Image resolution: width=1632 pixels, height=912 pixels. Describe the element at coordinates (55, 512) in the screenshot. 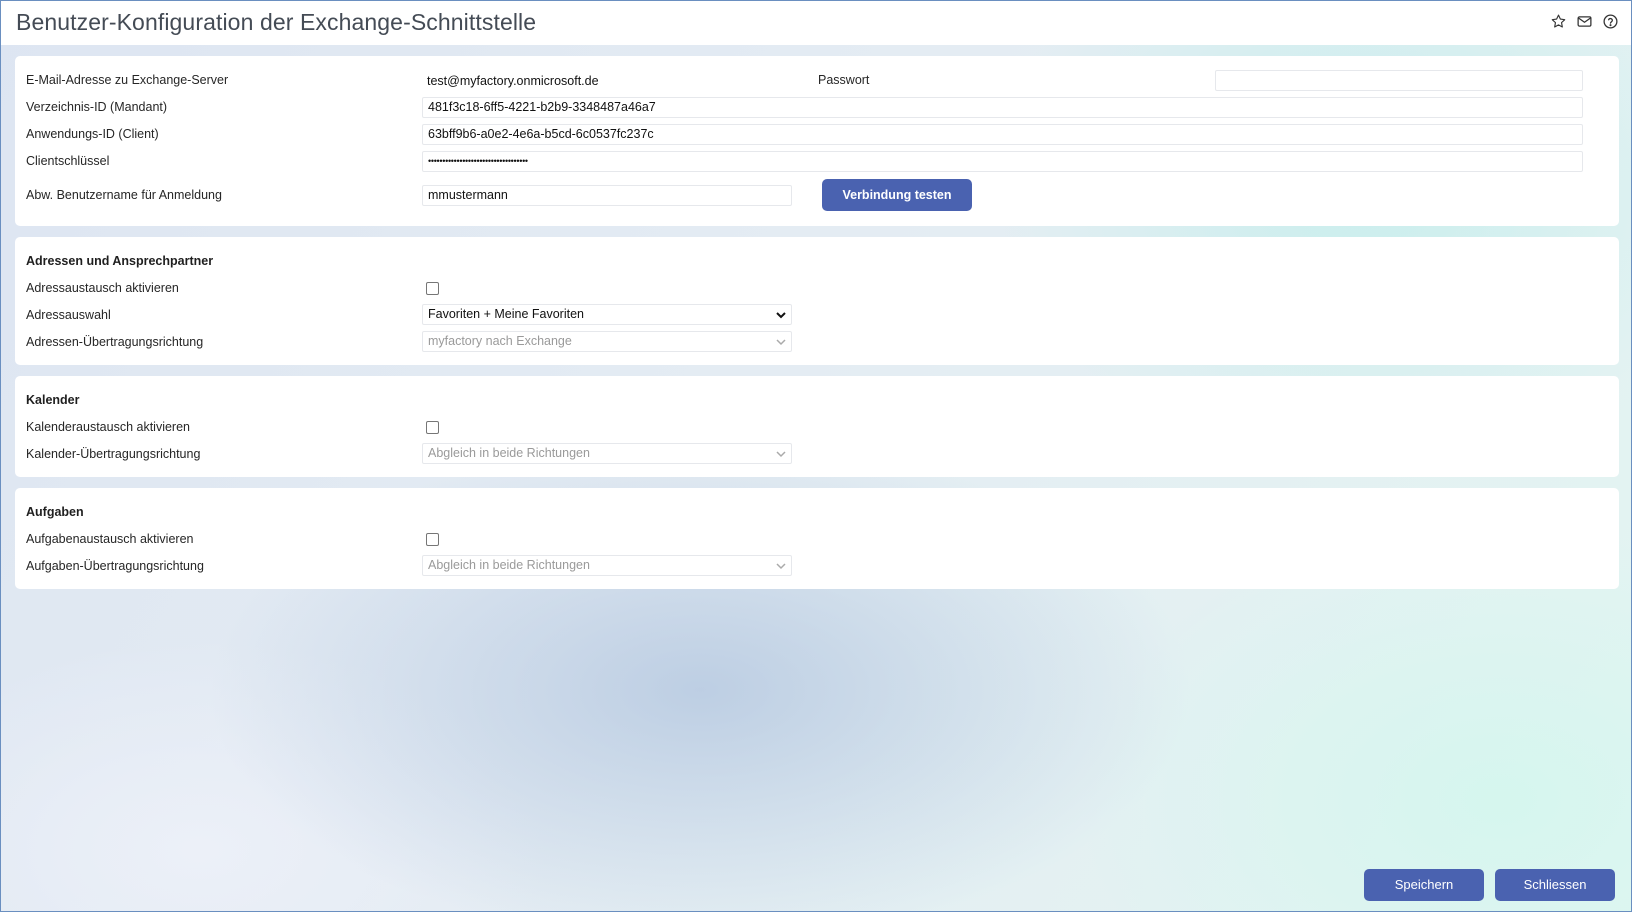

I see `tasks-section-title: Aufgaben` at that location.